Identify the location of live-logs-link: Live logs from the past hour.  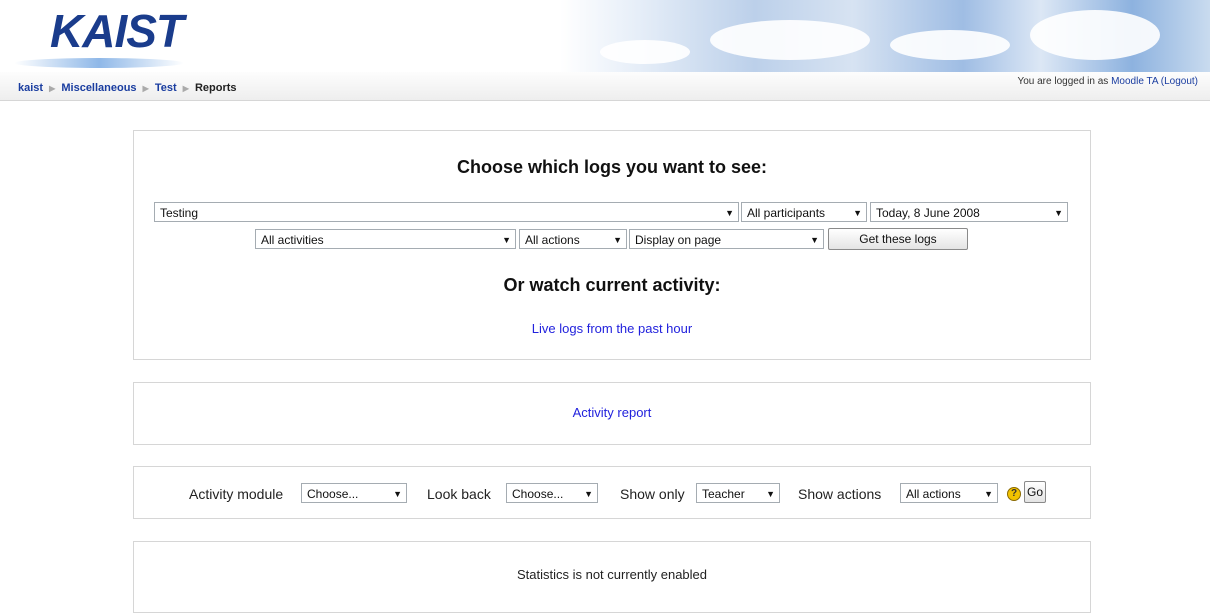
(612, 328).